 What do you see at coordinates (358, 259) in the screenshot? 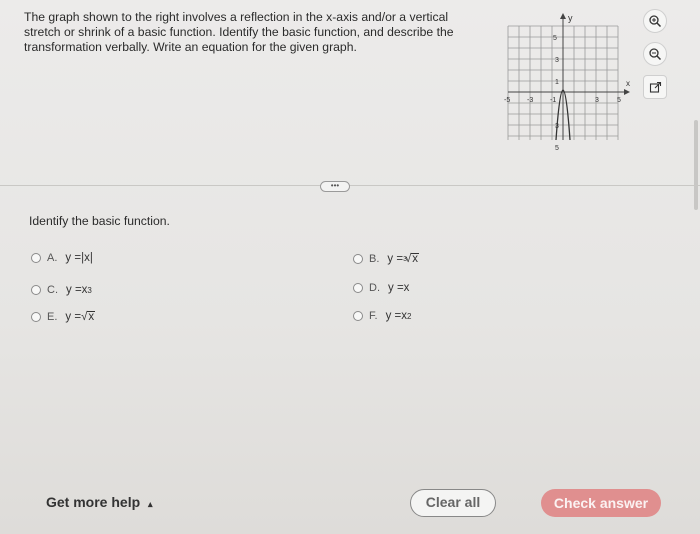
I see `option-b-radio` at bounding box center [358, 259].